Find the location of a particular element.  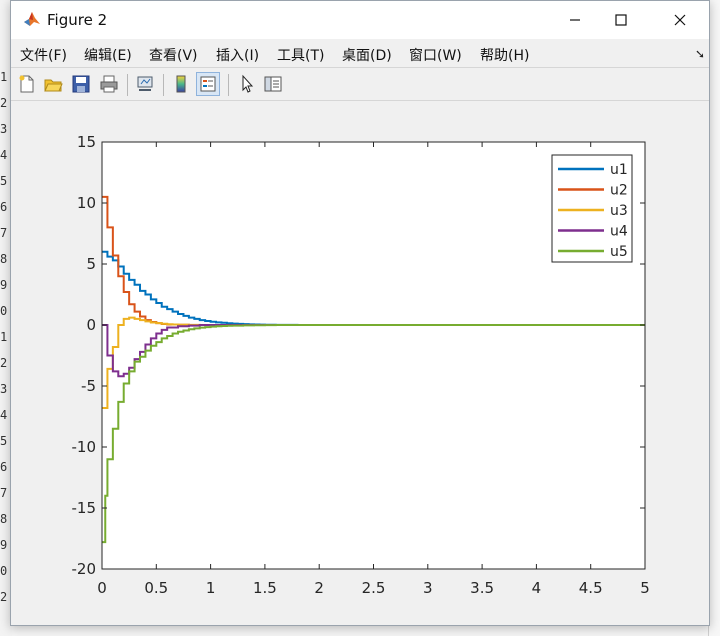

y-tick-label: -10 is located at coordinates (84, 447).